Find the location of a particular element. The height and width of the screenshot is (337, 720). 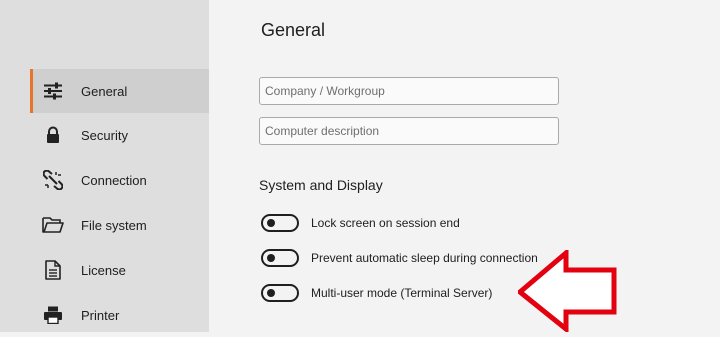

multi-user-mode-toggle is located at coordinates (280, 293).